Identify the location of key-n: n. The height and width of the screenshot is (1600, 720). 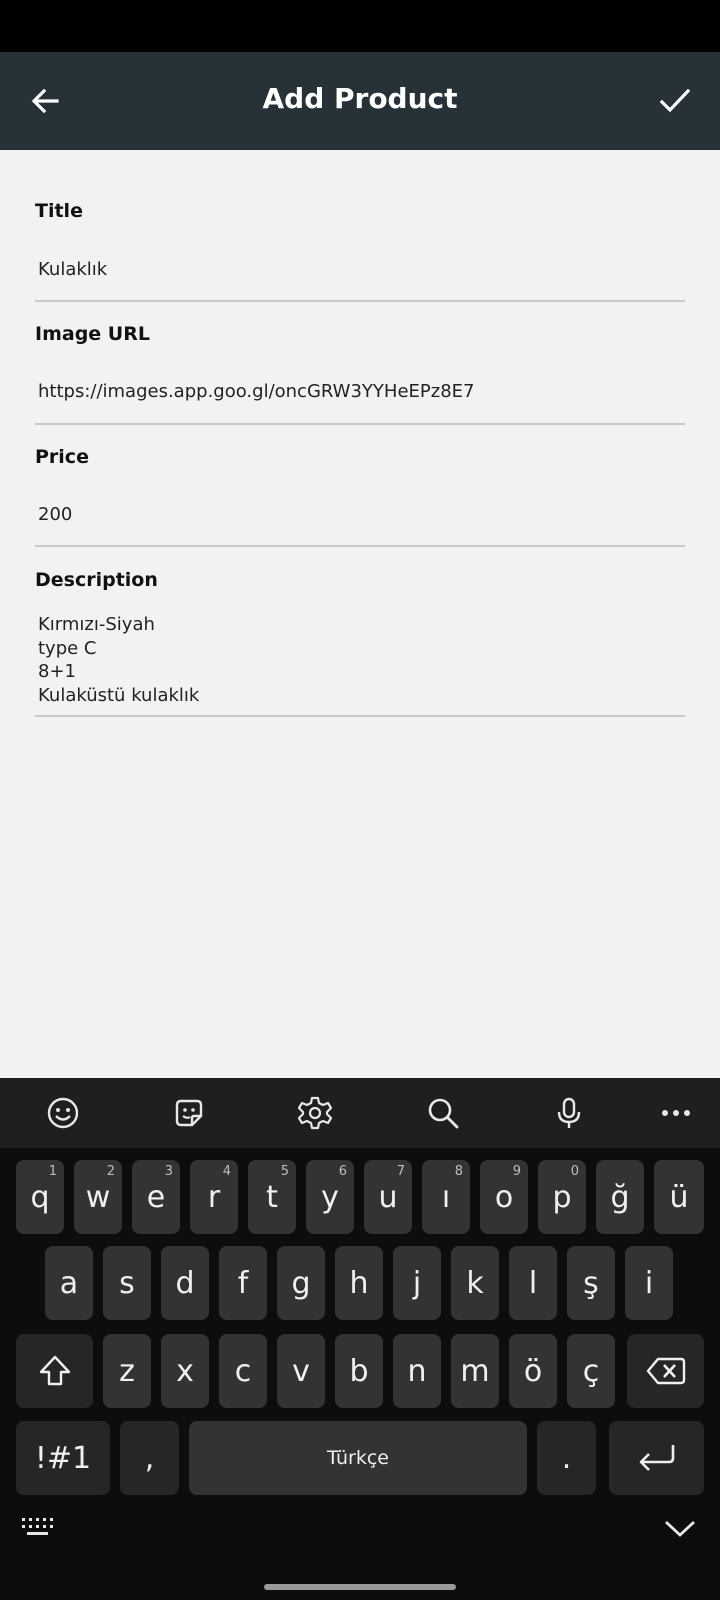
(417, 1371).